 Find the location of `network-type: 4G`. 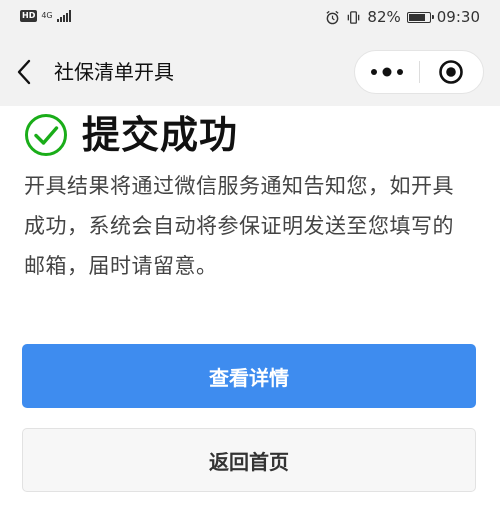

network-type: 4G is located at coordinates (47, 15).